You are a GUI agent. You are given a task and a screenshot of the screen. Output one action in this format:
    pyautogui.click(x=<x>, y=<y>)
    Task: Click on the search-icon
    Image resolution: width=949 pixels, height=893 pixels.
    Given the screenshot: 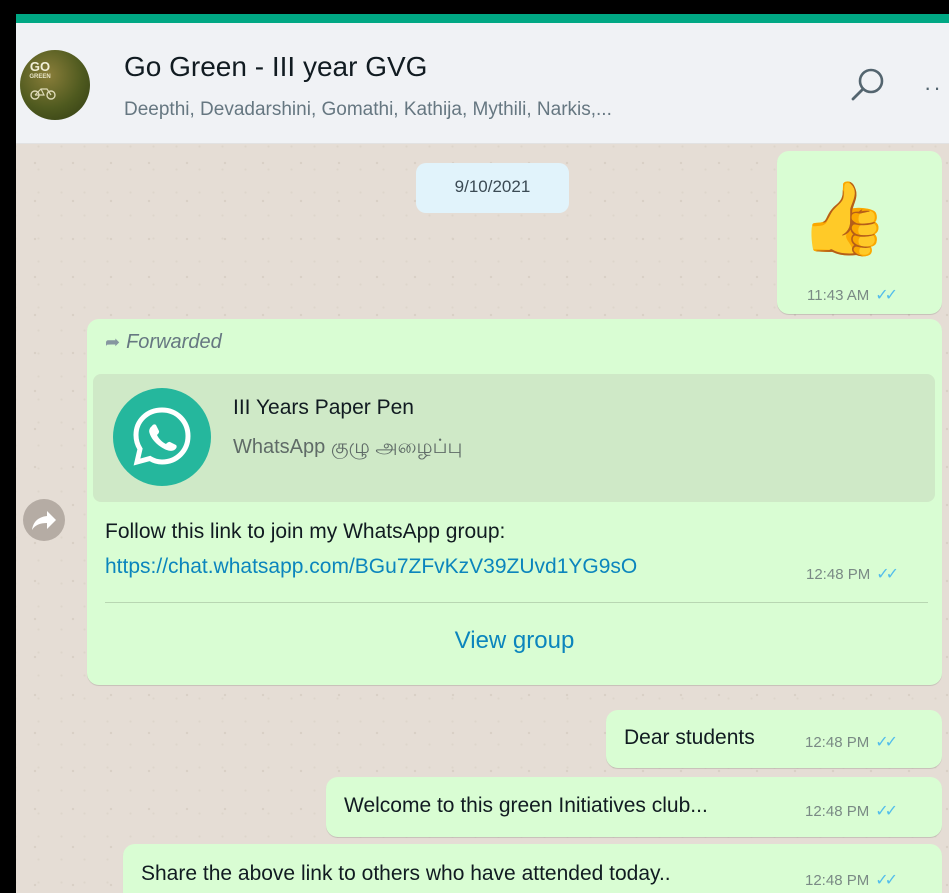 What is the action you would take?
    pyautogui.click(x=868, y=85)
    